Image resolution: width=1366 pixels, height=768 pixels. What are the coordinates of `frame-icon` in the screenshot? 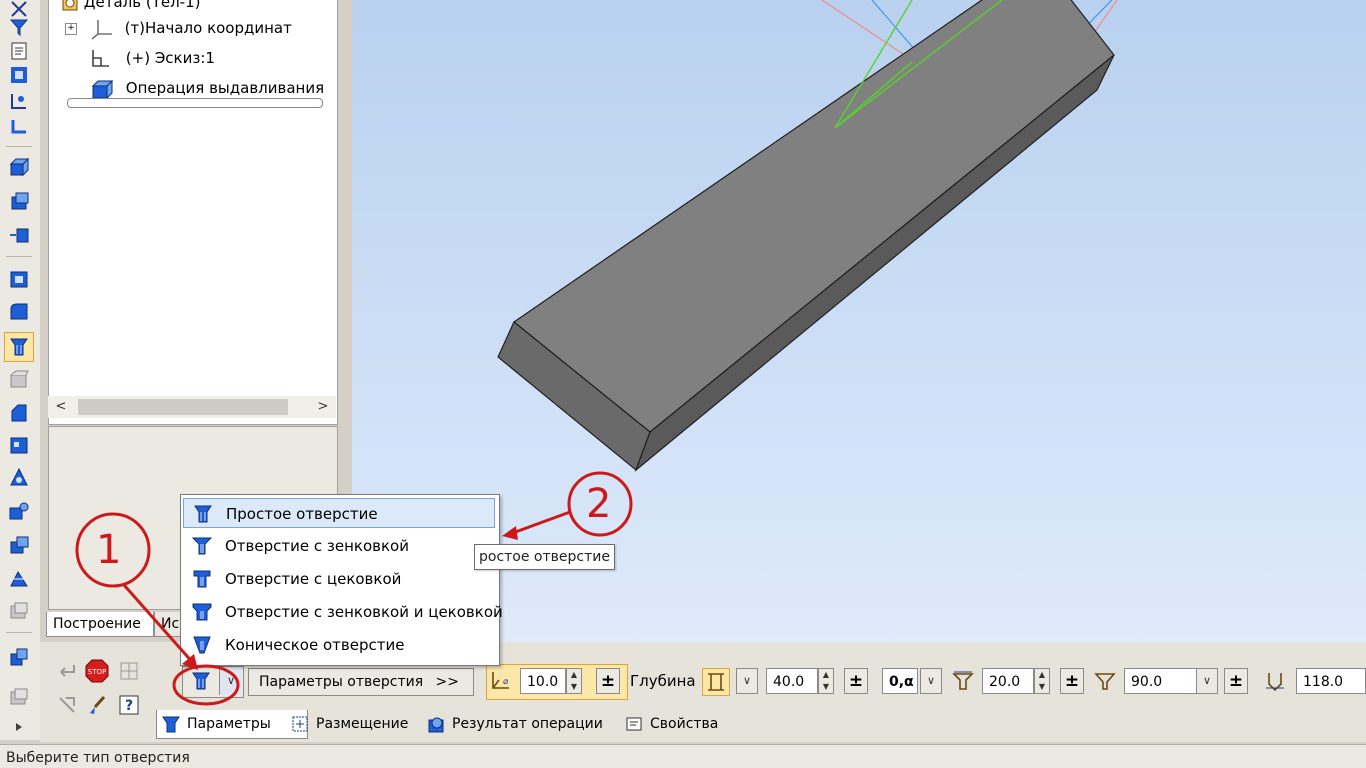 It's located at (19, 75).